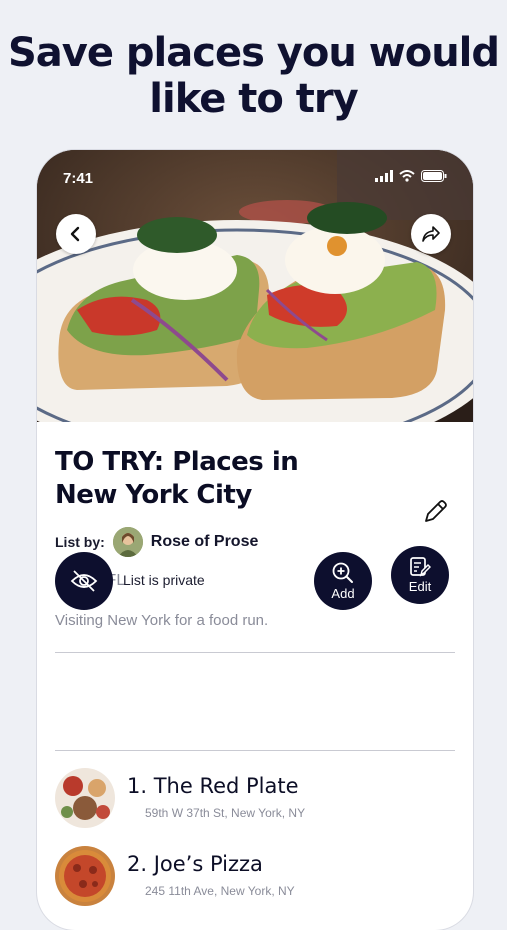  Describe the element at coordinates (420, 586) in the screenshot. I see `edit-button-label: Edit` at that location.